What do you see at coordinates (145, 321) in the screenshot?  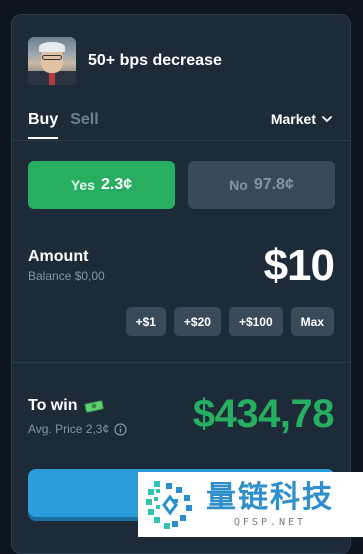 I see `add-1-button: +$1` at bounding box center [145, 321].